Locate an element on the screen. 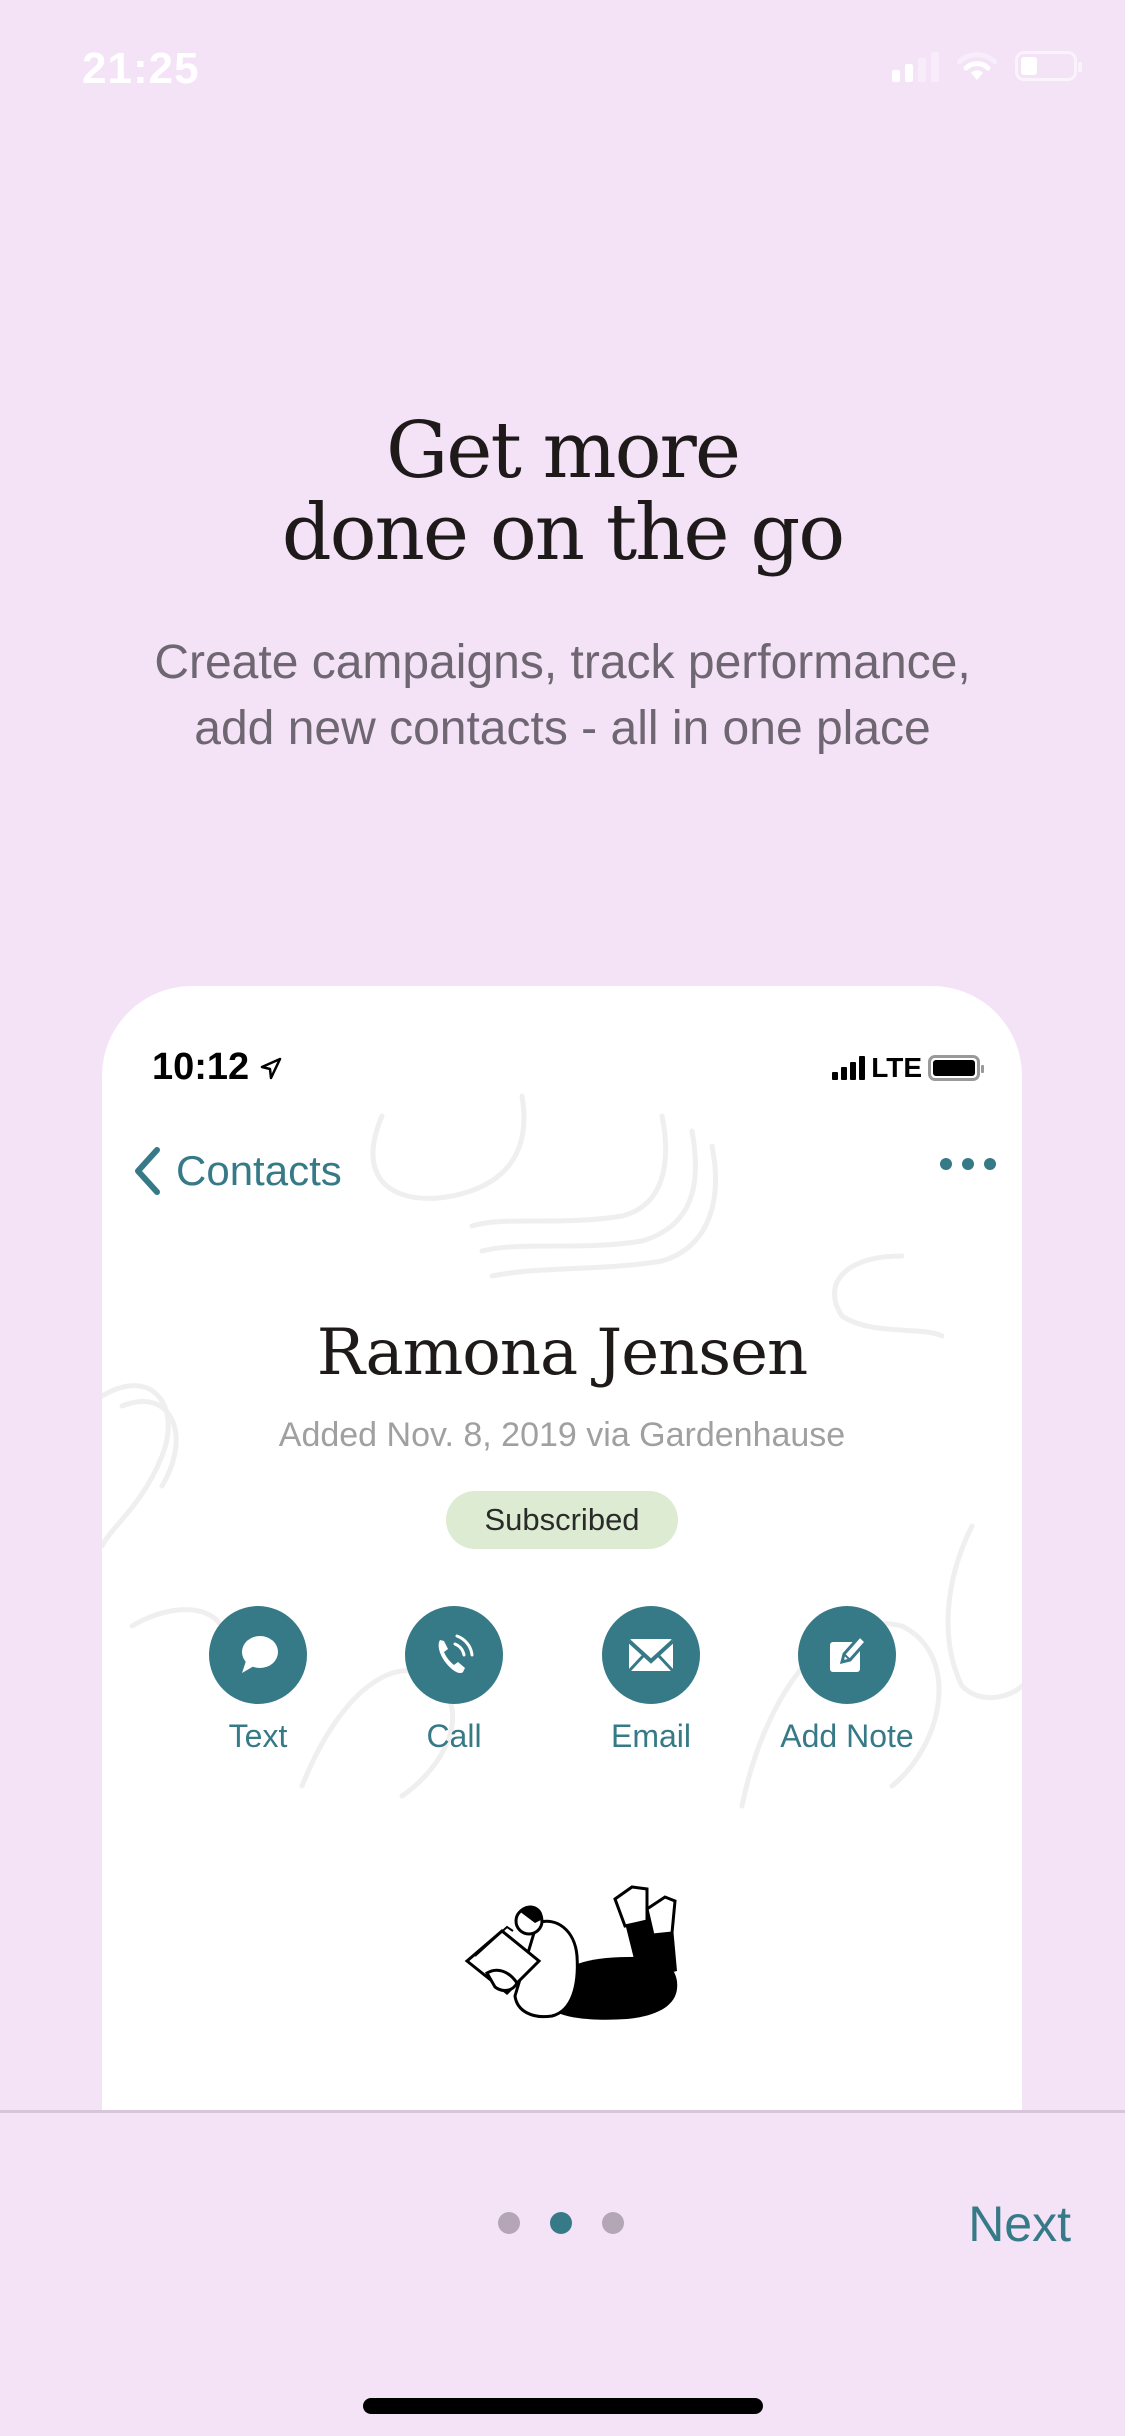 The width and height of the screenshot is (1125, 2436). preview-time: 10:12 is located at coordinates (217, 1067).